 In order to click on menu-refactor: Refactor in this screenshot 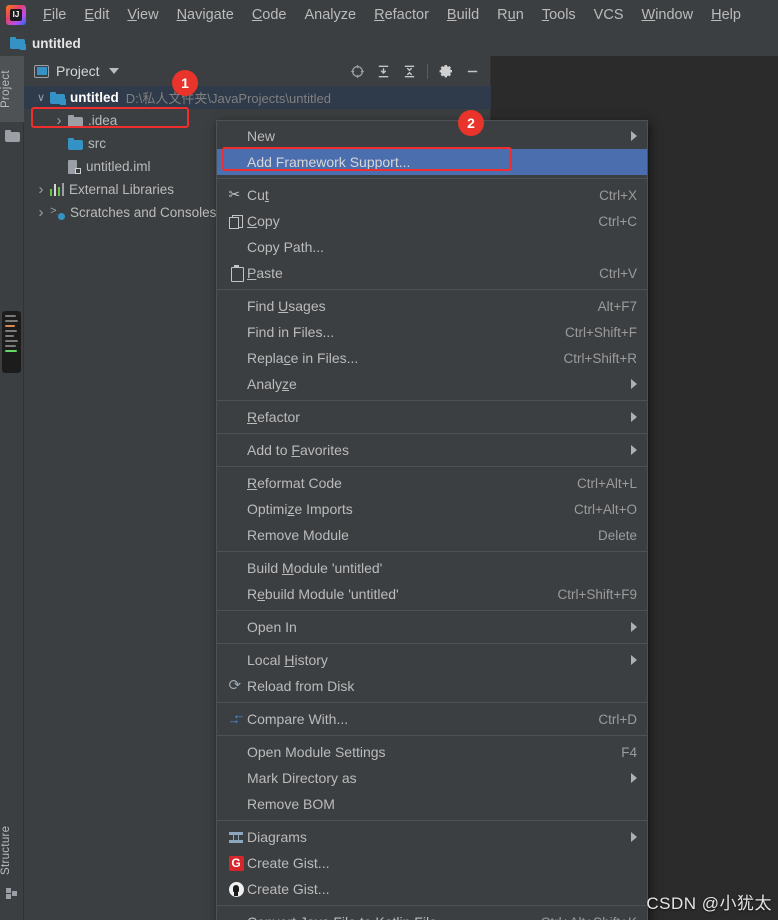, I will do `click(401, 15)`.